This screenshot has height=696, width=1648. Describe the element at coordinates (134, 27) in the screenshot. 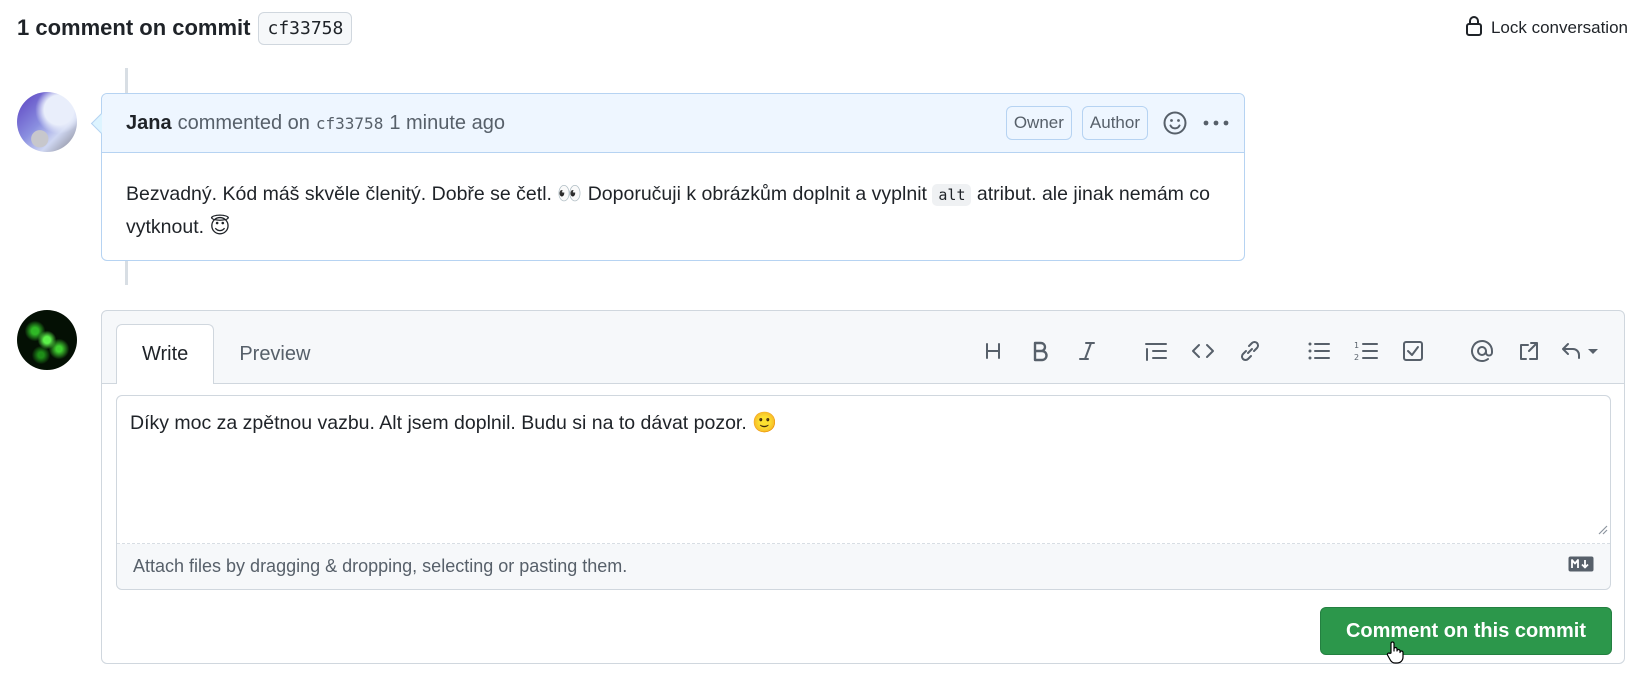

I see `comments-count-title: 1 comment on commit` at that location.